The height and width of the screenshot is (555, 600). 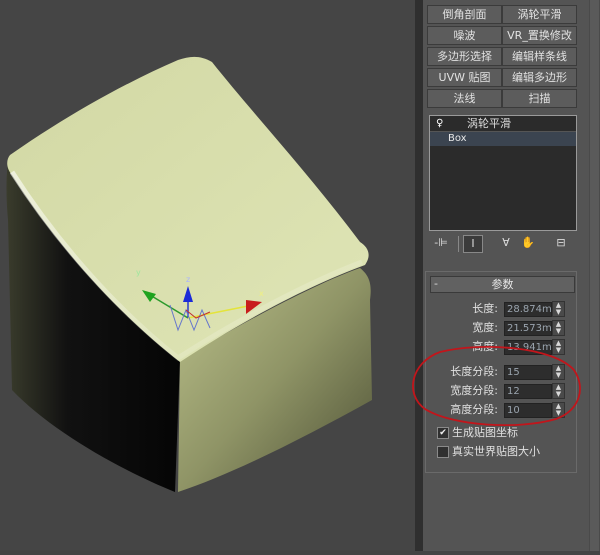 I want to click on stack-item-turbosmooth: ♀ 涡轮平滑, so click(x=503, y=124).